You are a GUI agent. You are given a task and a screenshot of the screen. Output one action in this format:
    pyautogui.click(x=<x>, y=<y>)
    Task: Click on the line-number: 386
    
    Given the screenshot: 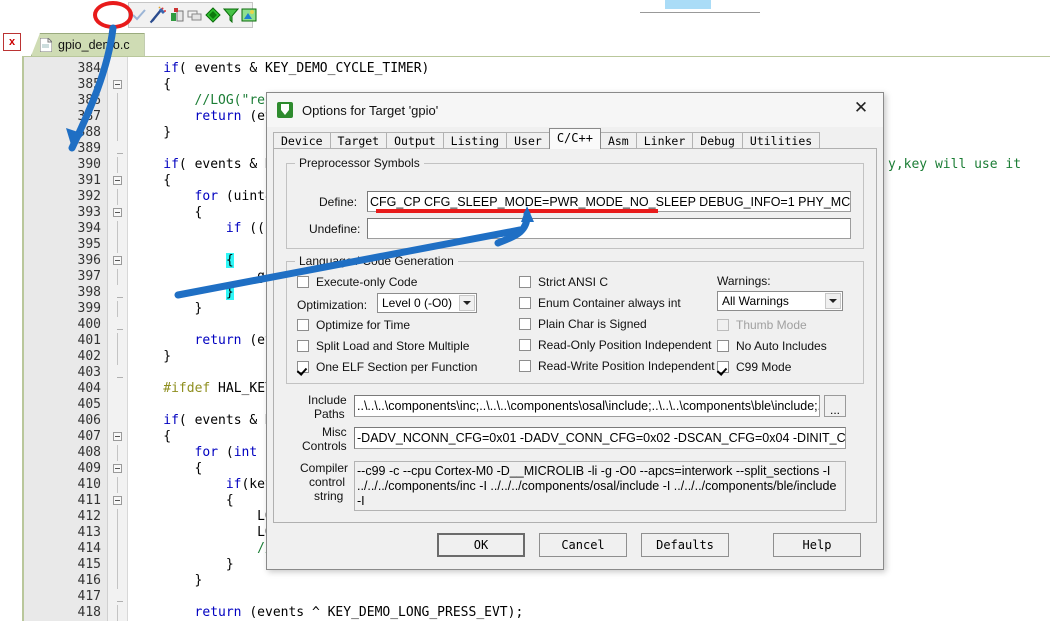 What is the action you would take?
    pyautogui.click(x=89, y=100)
    